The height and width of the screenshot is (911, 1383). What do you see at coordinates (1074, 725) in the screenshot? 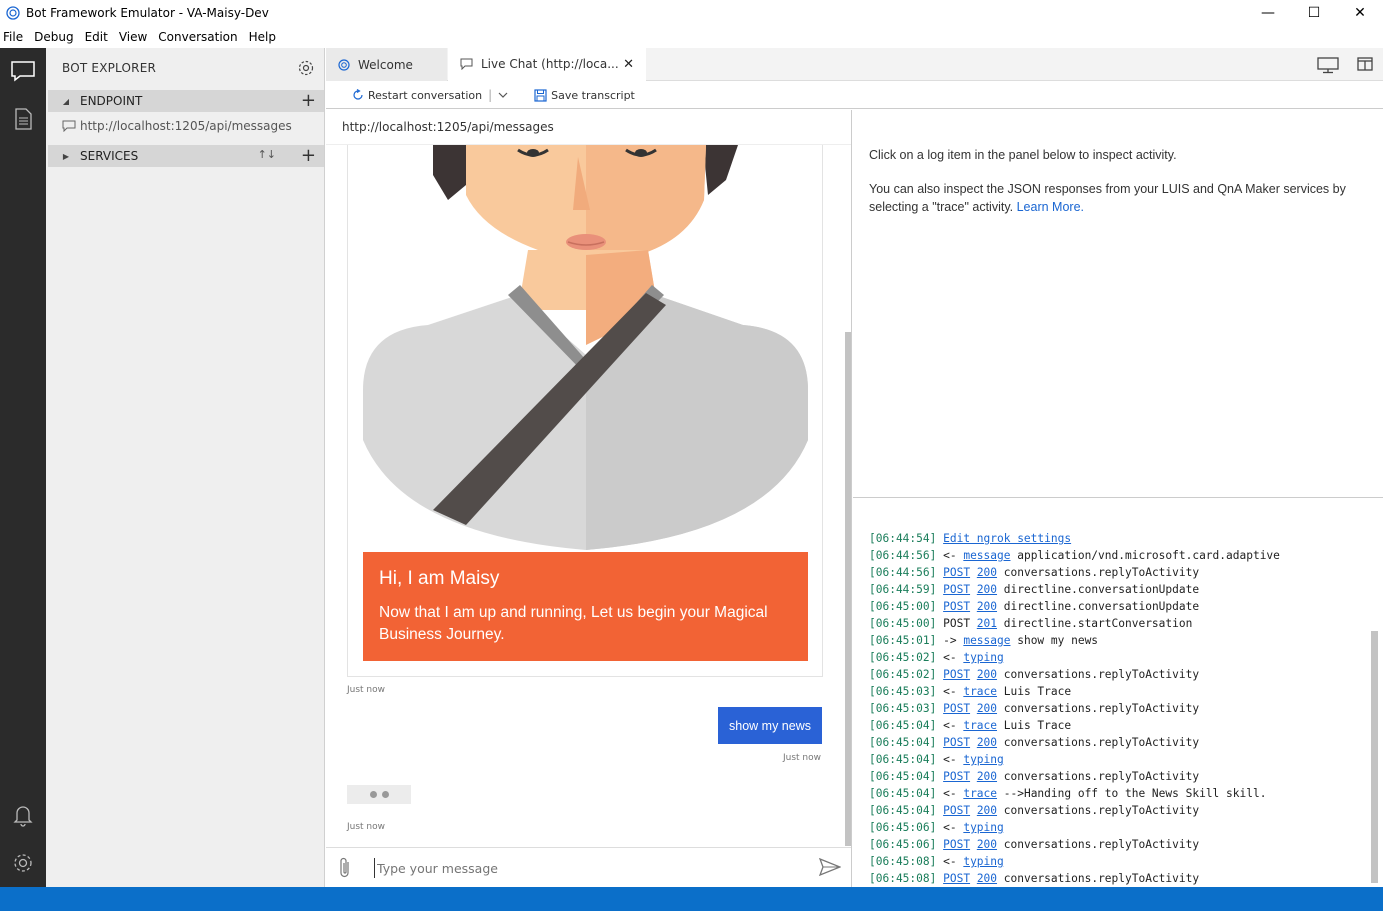
I see `log-entry: [06:45:04] <- trace Luis Trace` at bounding box center [1074, 725].